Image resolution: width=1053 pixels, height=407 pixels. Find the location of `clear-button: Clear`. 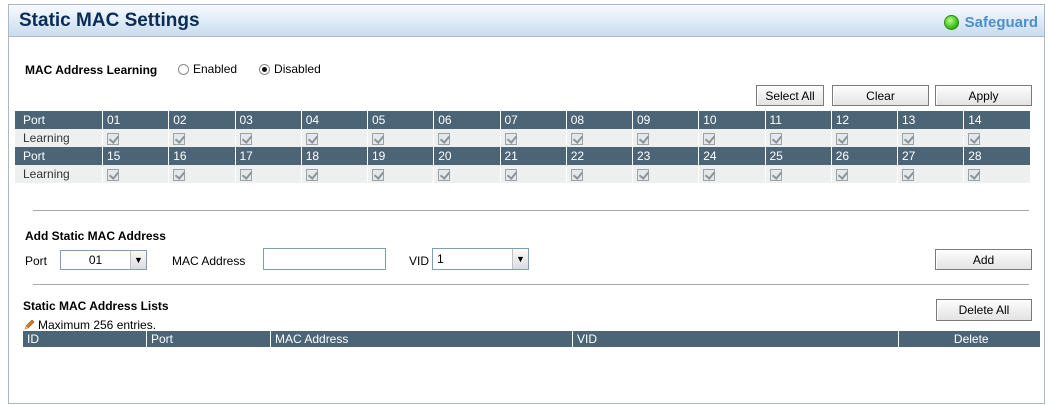

clear-button: Clear is located at coordinates (880, 95).